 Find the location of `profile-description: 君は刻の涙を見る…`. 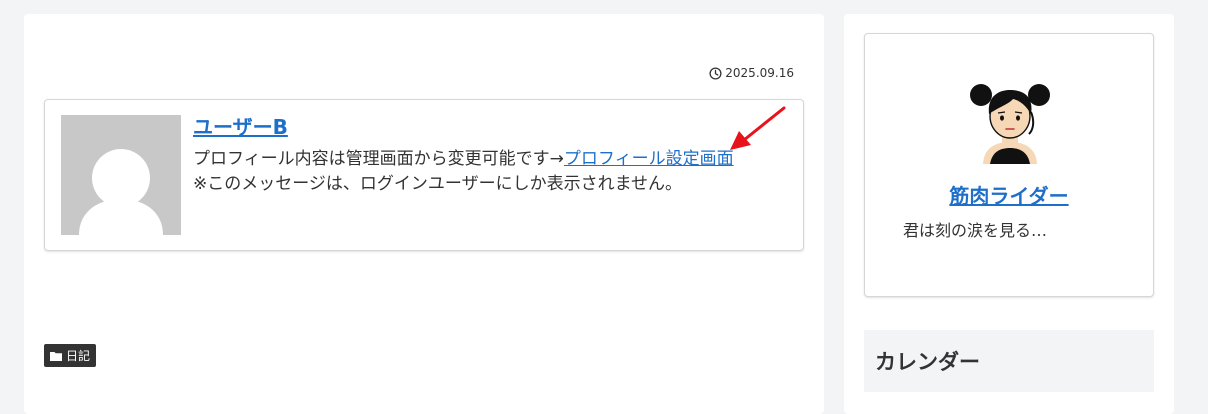

profile-description: 君は刻の涙を見る… is located at coordinates (975, 230).